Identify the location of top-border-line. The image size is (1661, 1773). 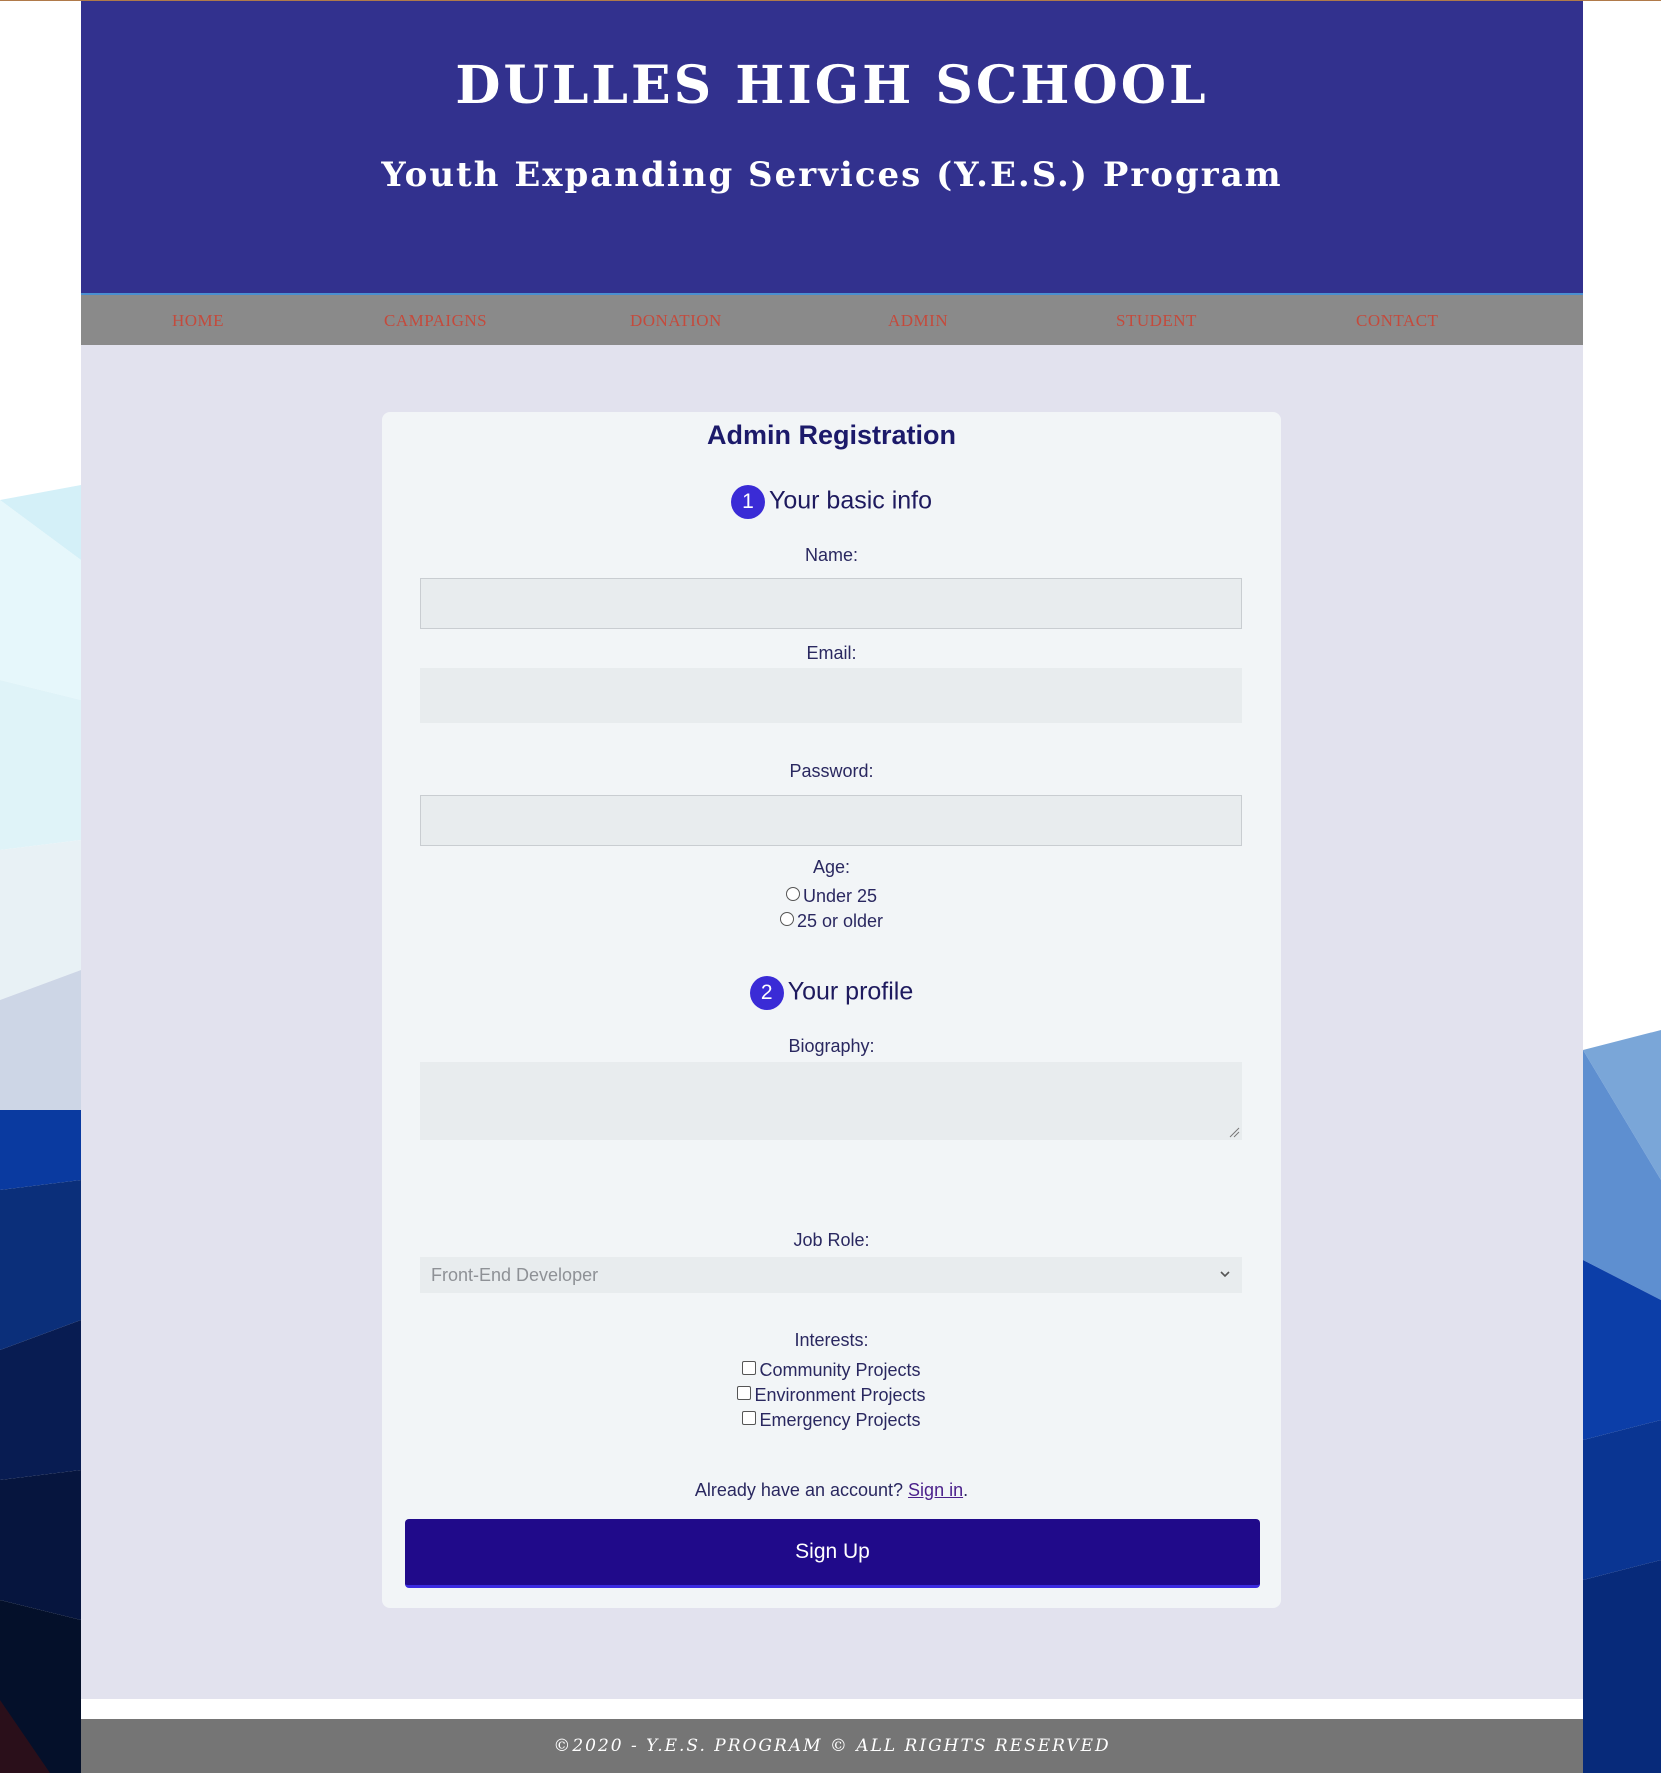
(830, 0).